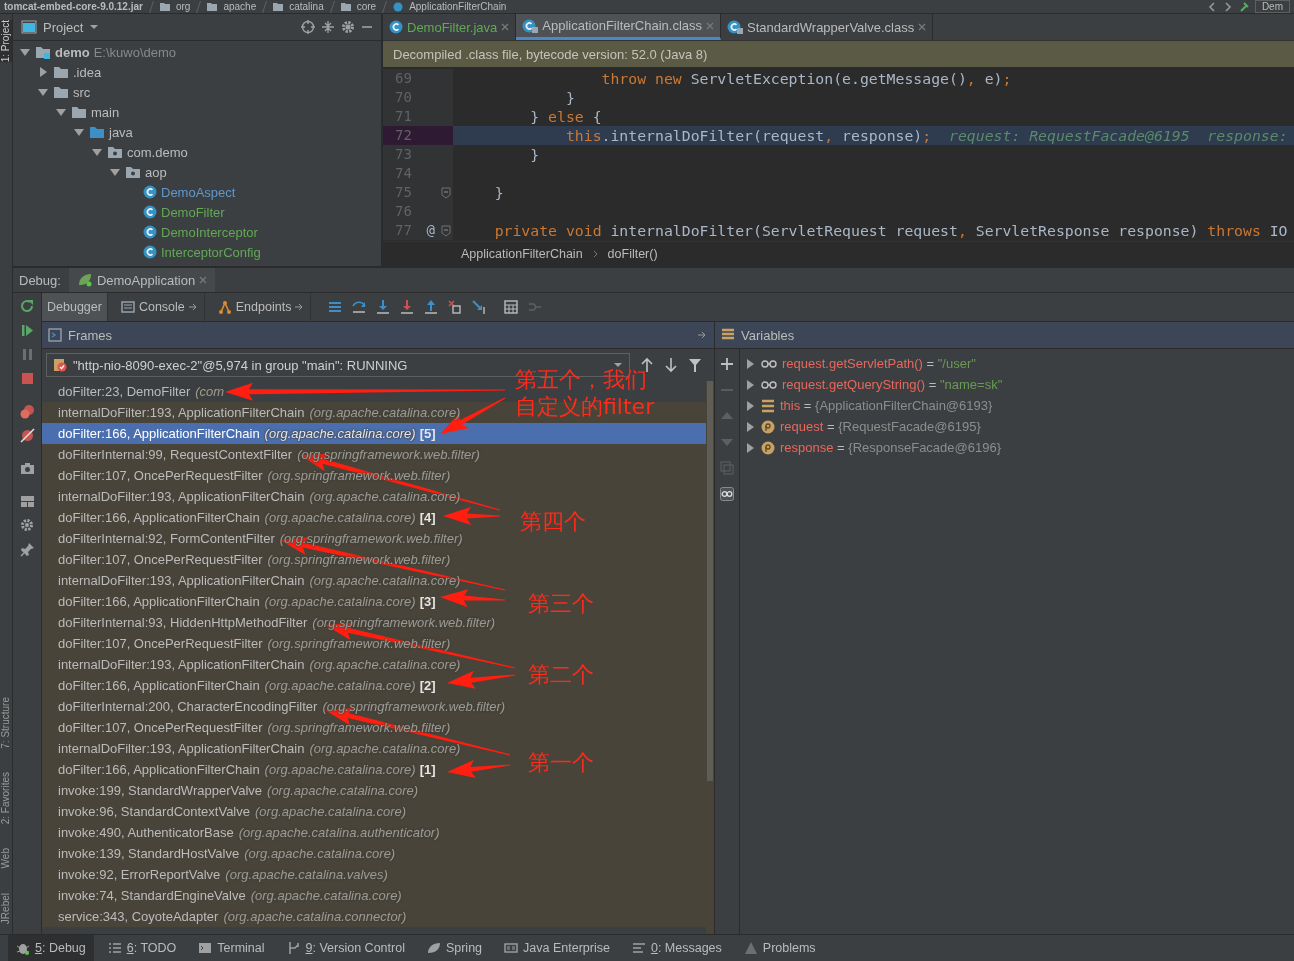 The image size is (1294, 961). Describe the element at coordinates (157, 152) in the screenshot. I see `tree-item: com.demo` at that location.